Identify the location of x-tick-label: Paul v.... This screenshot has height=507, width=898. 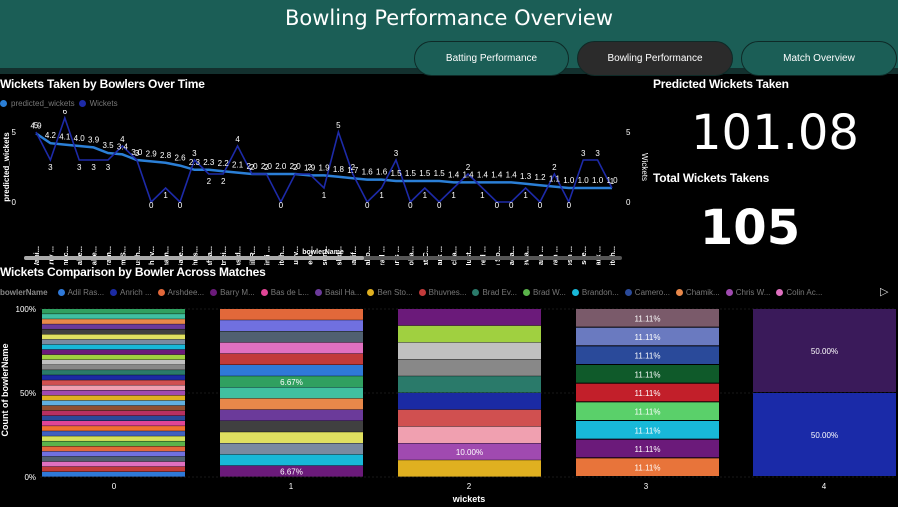
(295, 255).